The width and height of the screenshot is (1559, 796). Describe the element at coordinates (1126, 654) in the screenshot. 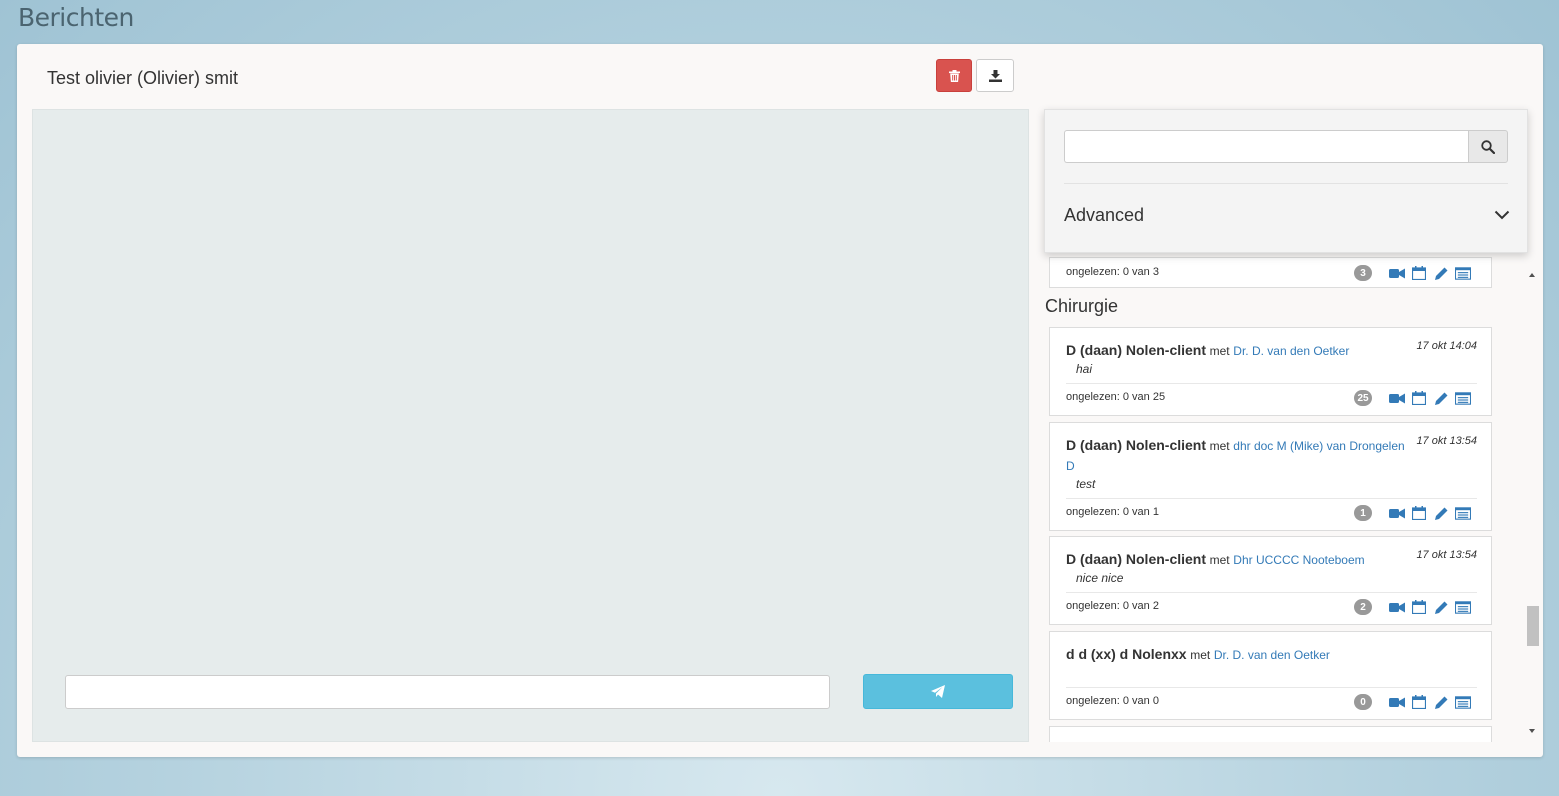

I see `client-name: d d (xx) d Nolenxx` at that location.